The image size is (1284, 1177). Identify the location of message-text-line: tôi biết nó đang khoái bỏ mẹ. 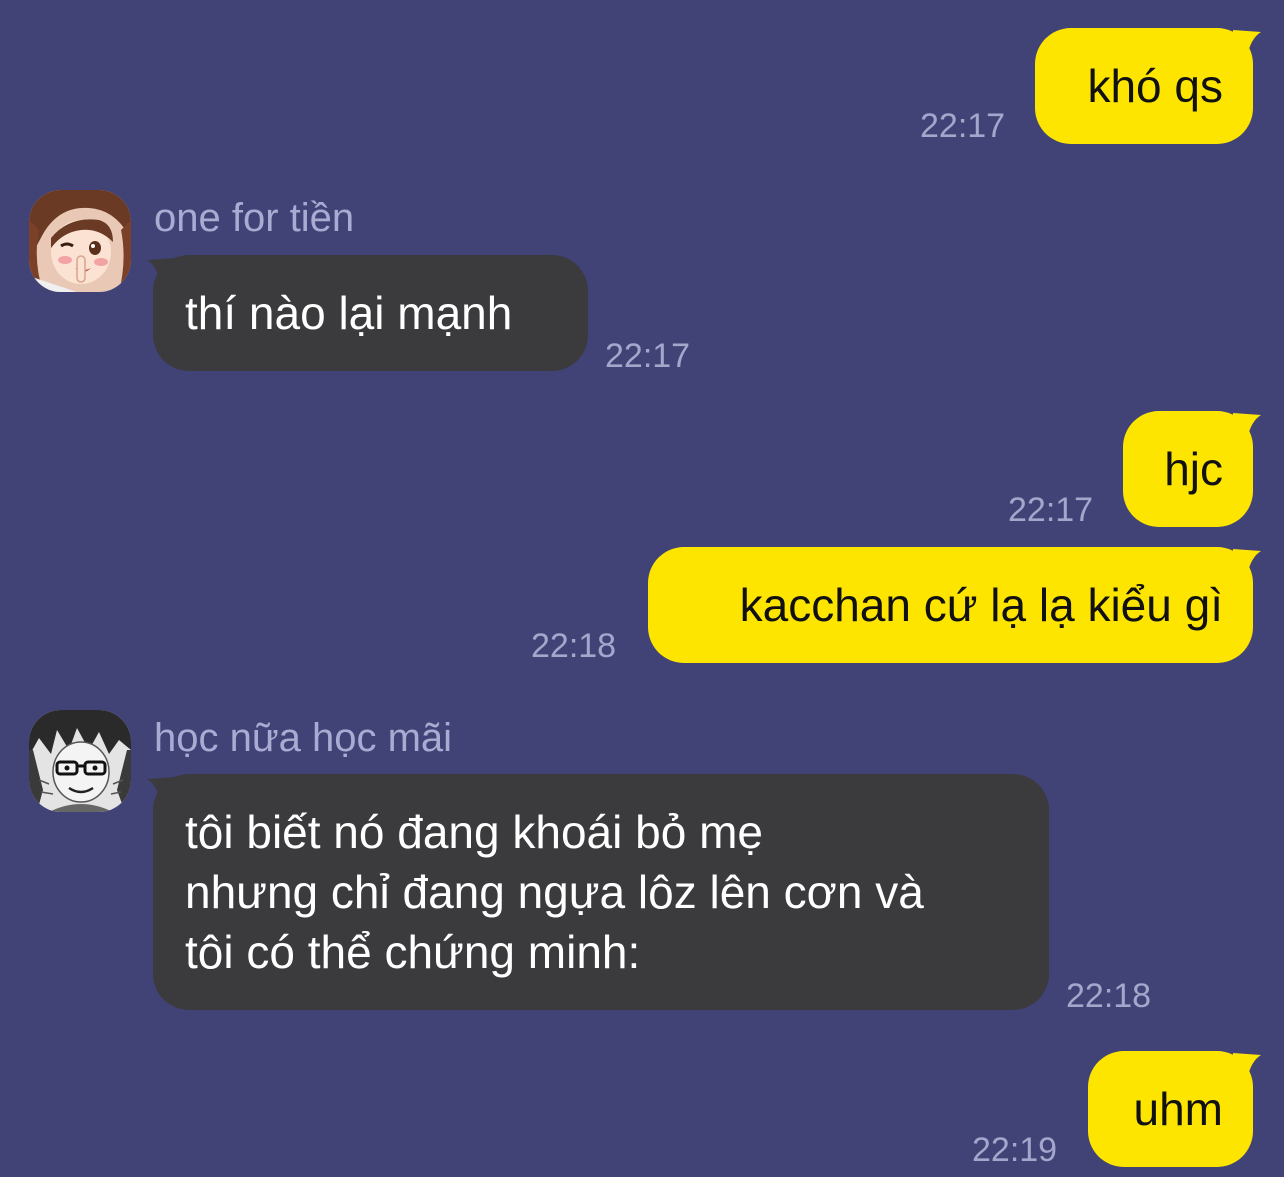
(474, 832).